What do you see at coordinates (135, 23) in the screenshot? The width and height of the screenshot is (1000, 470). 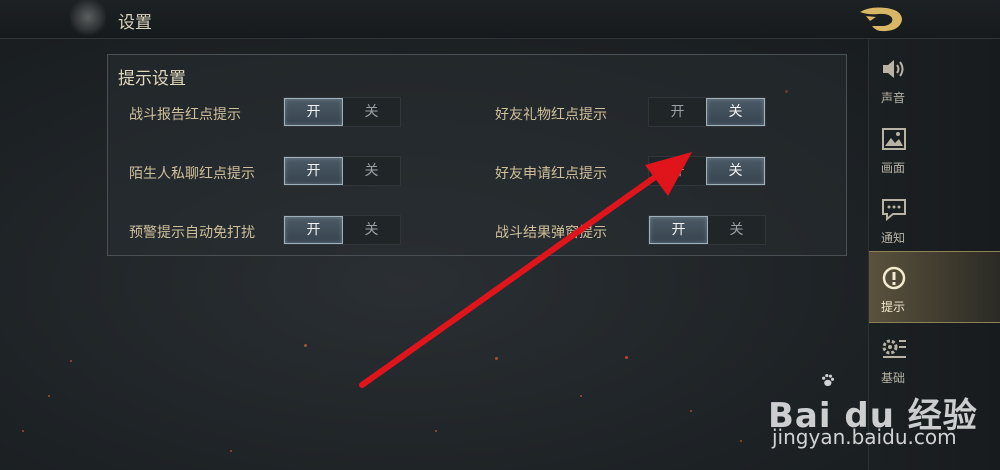 I see `page-title: 设置` at bounding box center [135, 23].